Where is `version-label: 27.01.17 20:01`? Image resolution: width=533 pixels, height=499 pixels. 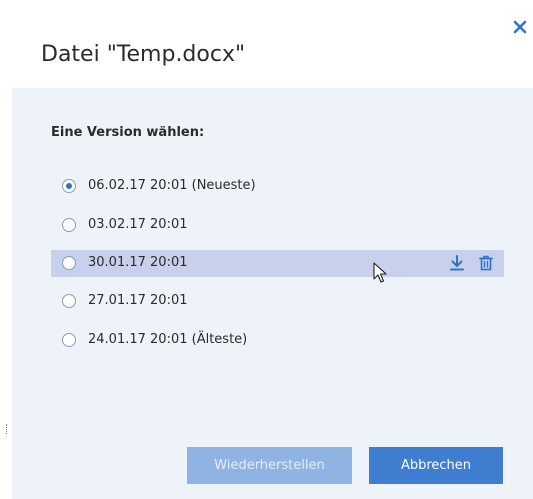 version-label: 27.01.17 20:01 is located at coordinates (138, 300).